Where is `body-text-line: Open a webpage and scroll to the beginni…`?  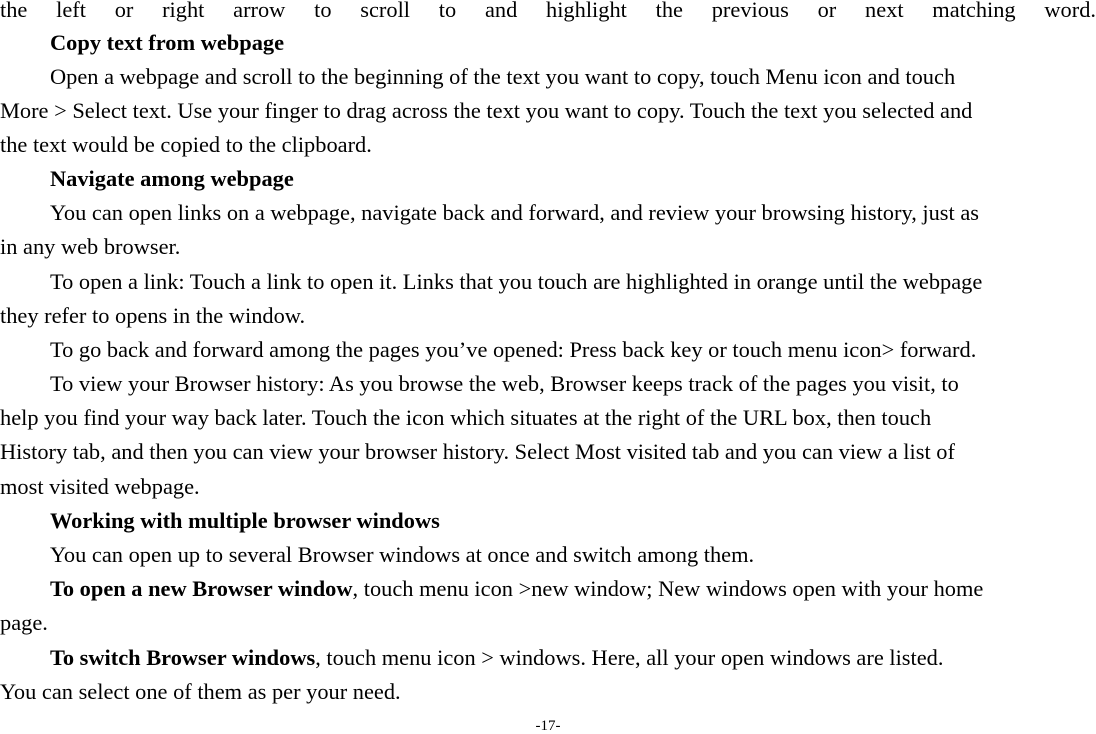 body-text-line: Open a webpage and scroll to the beginni… is located at coordinates (503, 76).